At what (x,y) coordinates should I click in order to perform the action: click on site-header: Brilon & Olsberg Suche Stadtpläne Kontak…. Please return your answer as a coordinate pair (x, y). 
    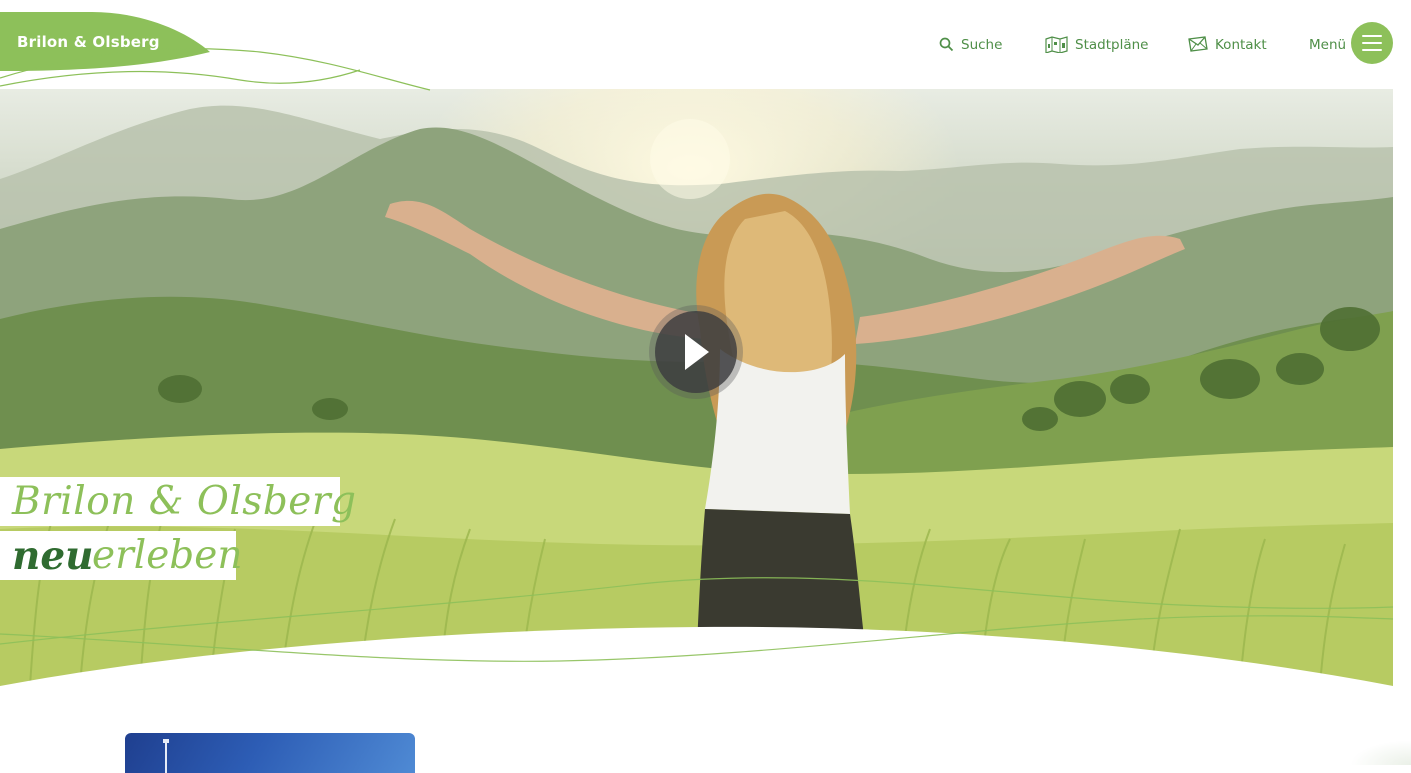
    Looking at the image, I should click on (705, 45).